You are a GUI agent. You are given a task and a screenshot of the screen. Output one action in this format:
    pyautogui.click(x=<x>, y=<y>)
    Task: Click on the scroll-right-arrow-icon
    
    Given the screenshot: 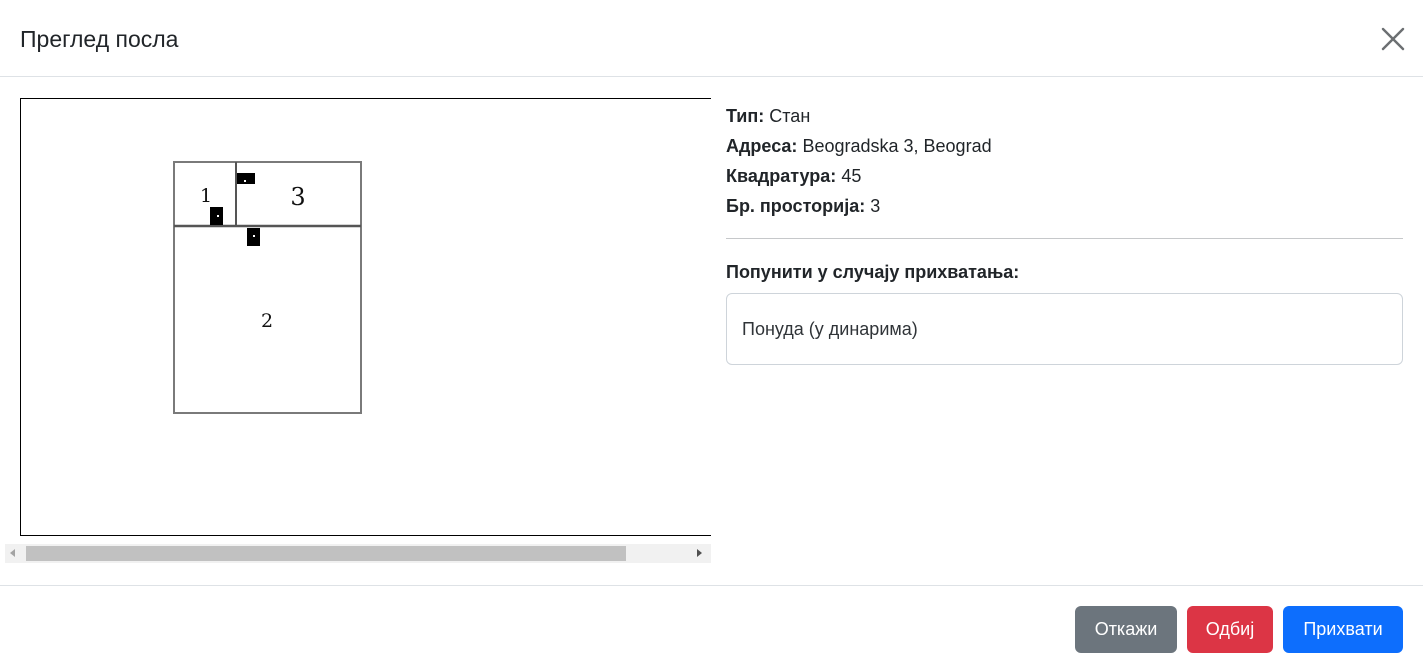 What is the action you would take?
    pyautogui.click(x=699, y=553)
    